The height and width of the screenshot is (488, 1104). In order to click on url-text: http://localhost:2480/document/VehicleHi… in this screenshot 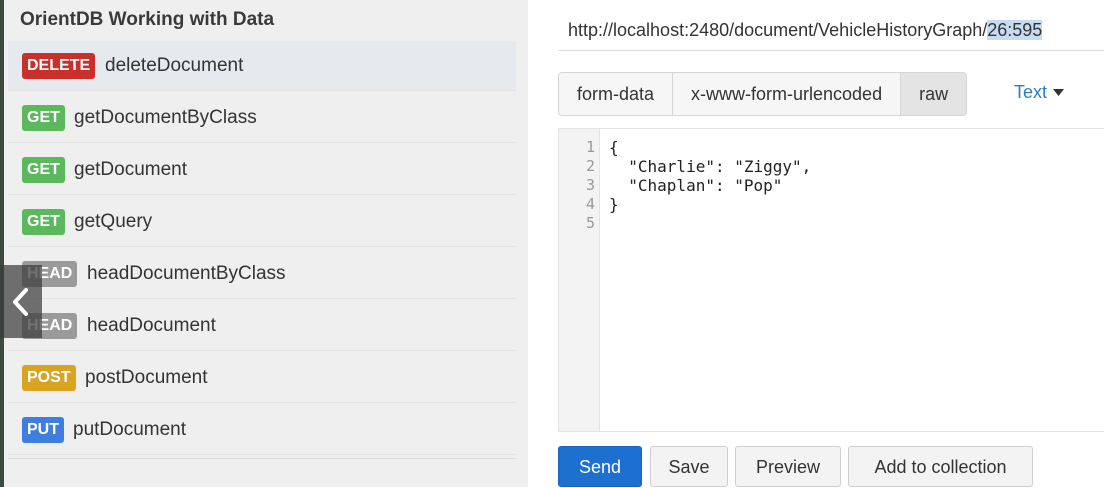, I will do `click(805, 30)`.